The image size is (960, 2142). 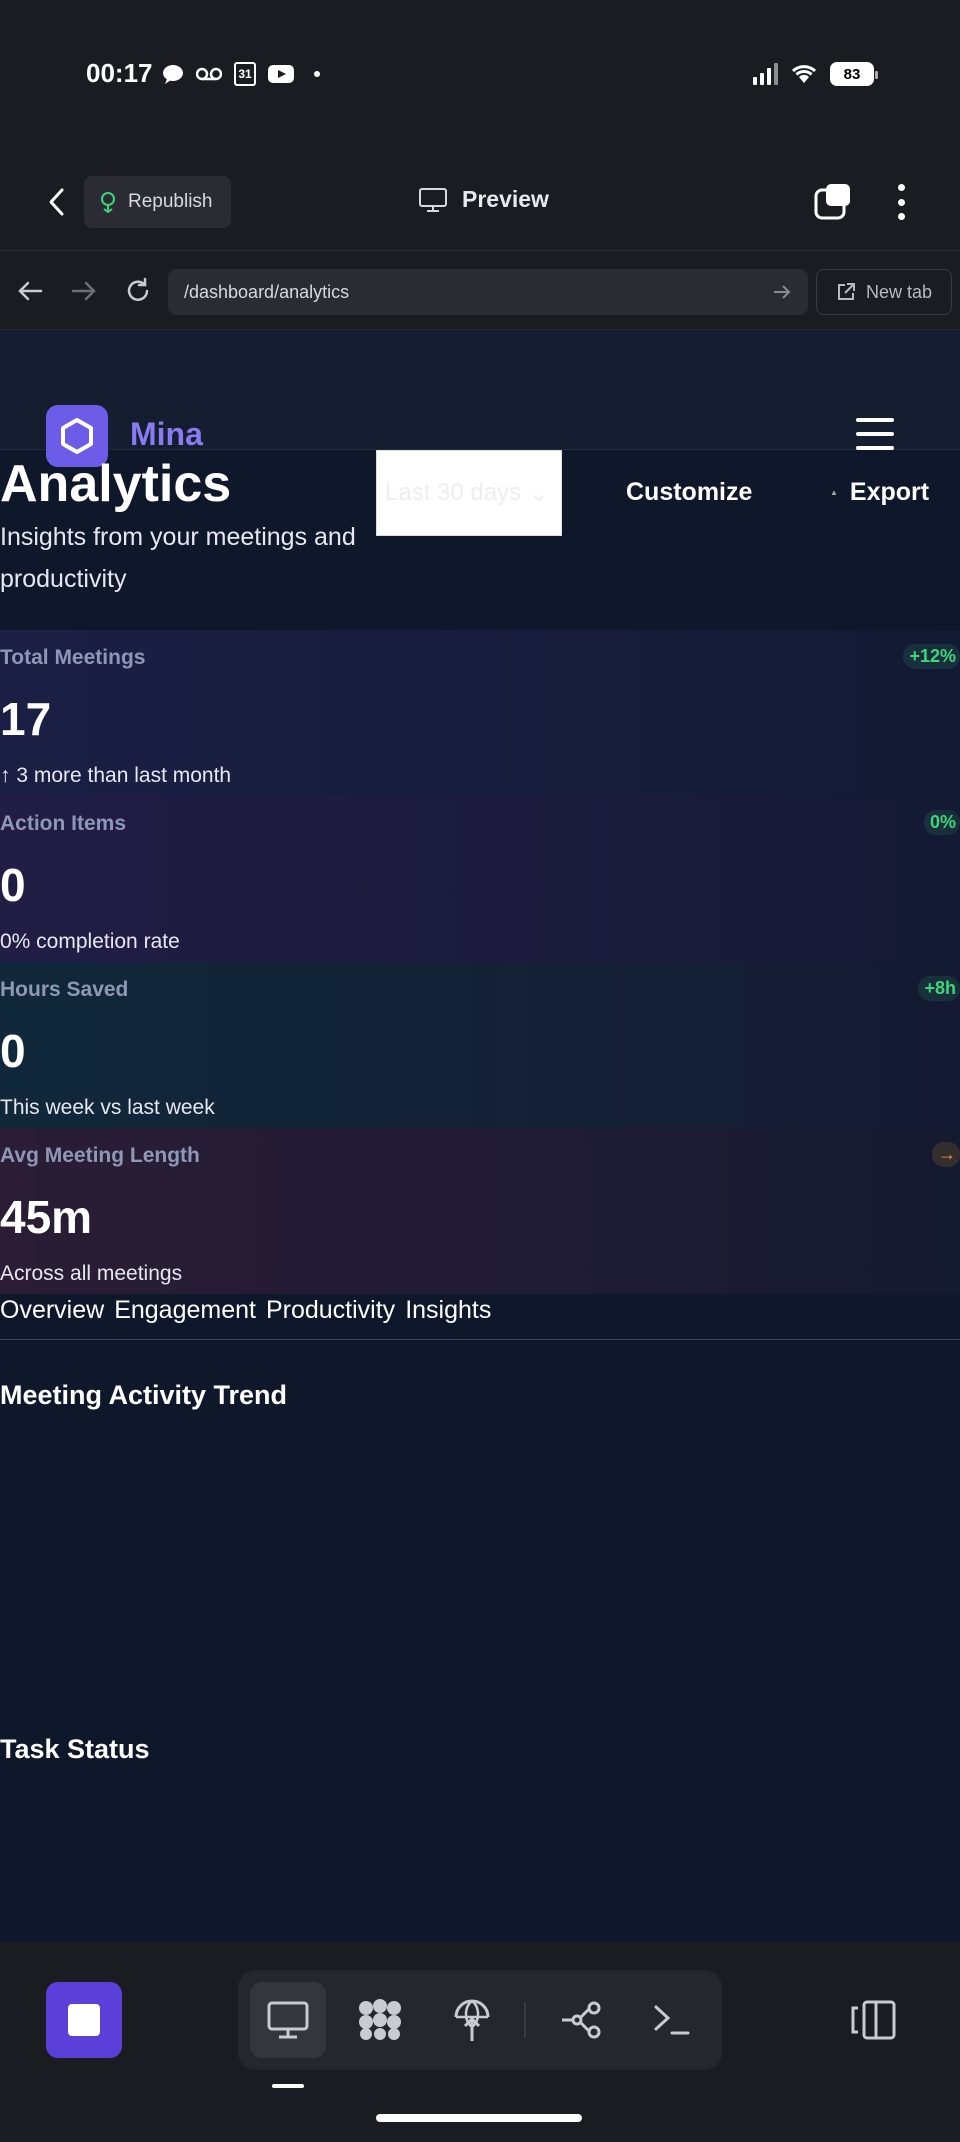 What do you see at coordinates (30, 291) in the screenshot?
I see `browser-back-icon` at bounding box center [30, 291].